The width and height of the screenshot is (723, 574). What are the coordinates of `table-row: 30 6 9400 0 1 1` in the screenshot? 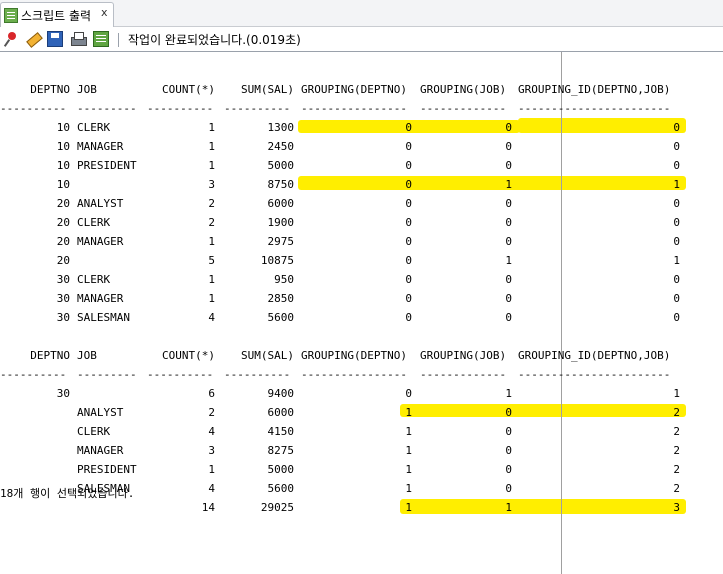 It's located at (361, 393).